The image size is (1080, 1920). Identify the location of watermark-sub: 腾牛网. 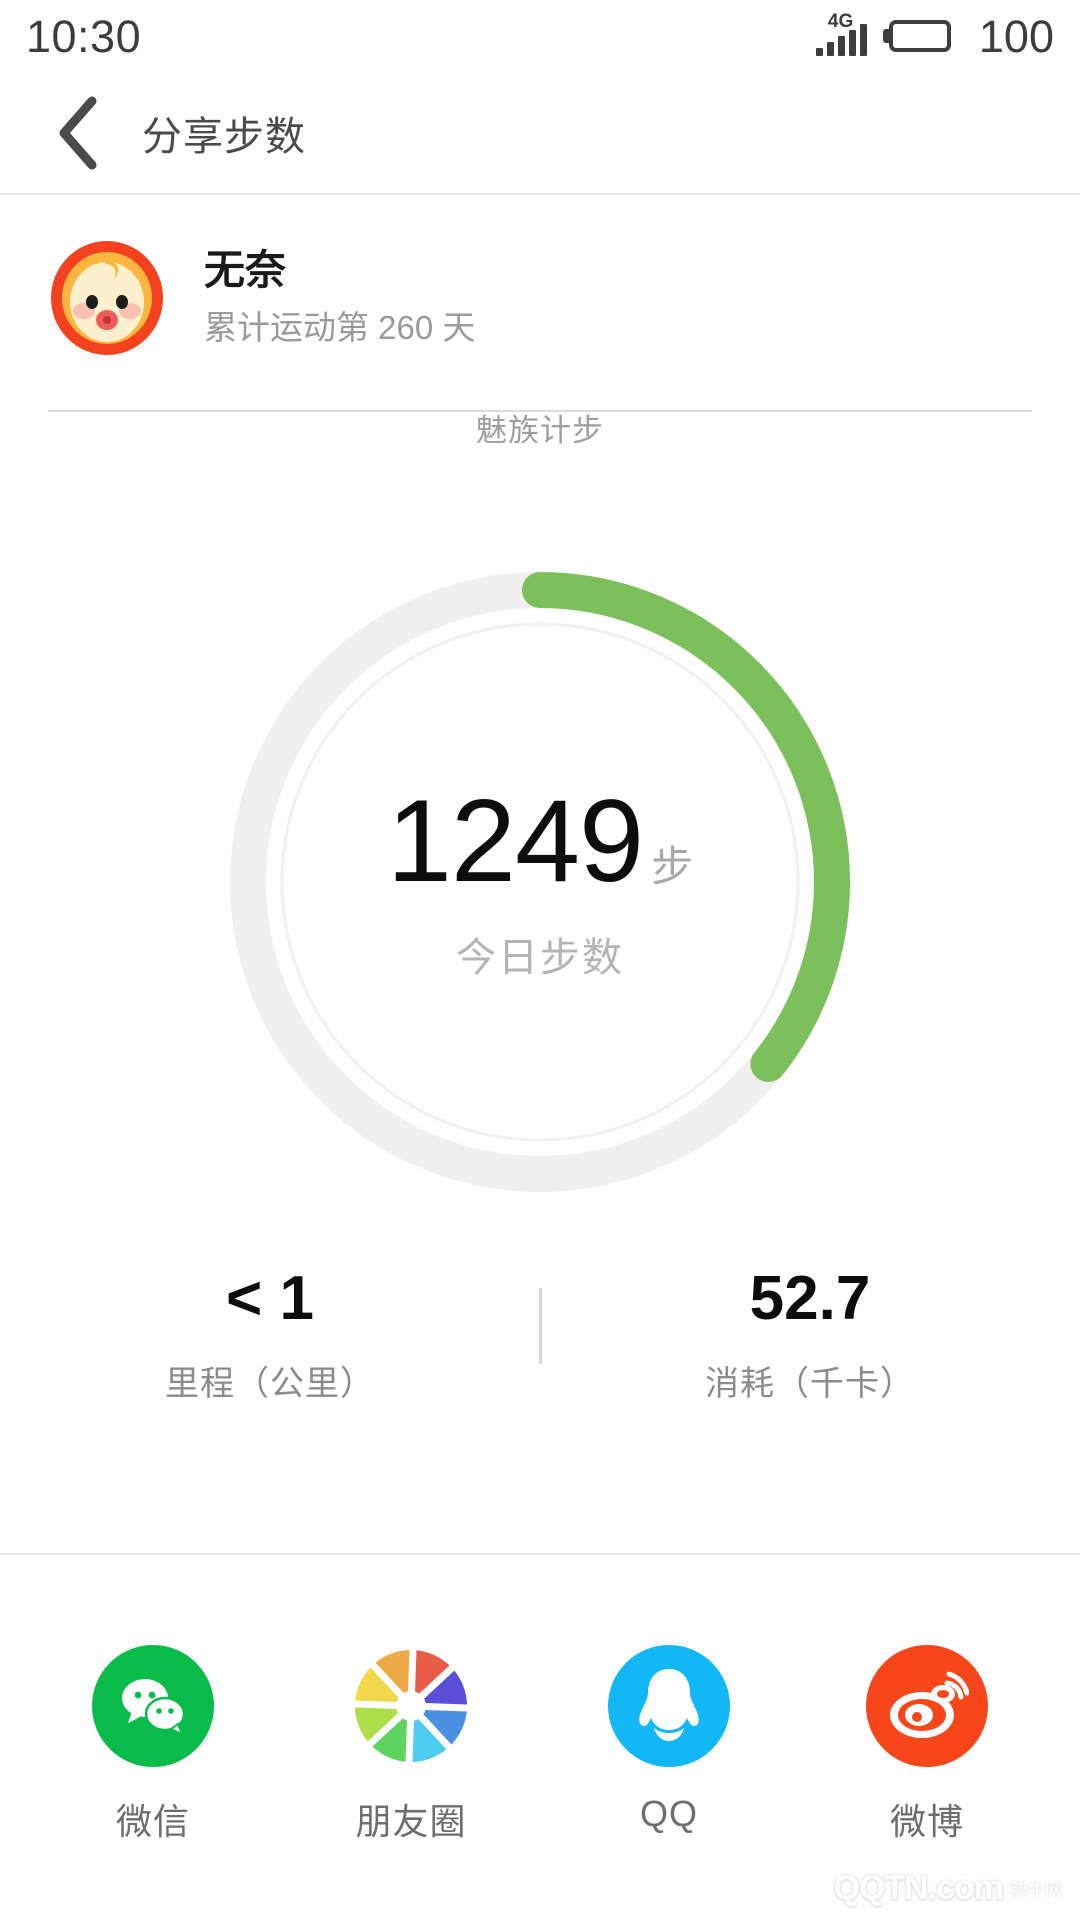
(1036, 1890).